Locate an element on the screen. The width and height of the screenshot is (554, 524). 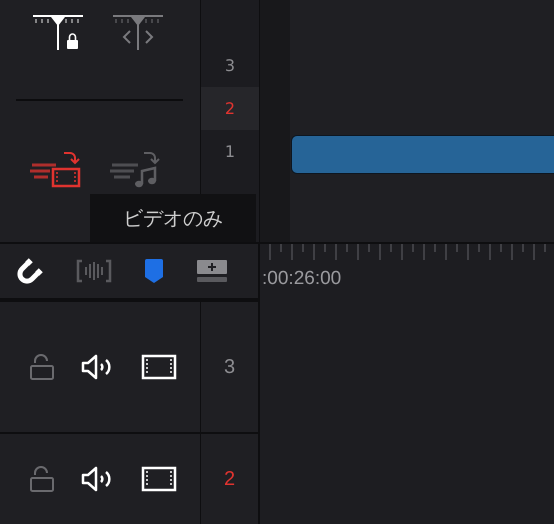
tooltip: ビデオのみ is located at coordinates (173, 218).